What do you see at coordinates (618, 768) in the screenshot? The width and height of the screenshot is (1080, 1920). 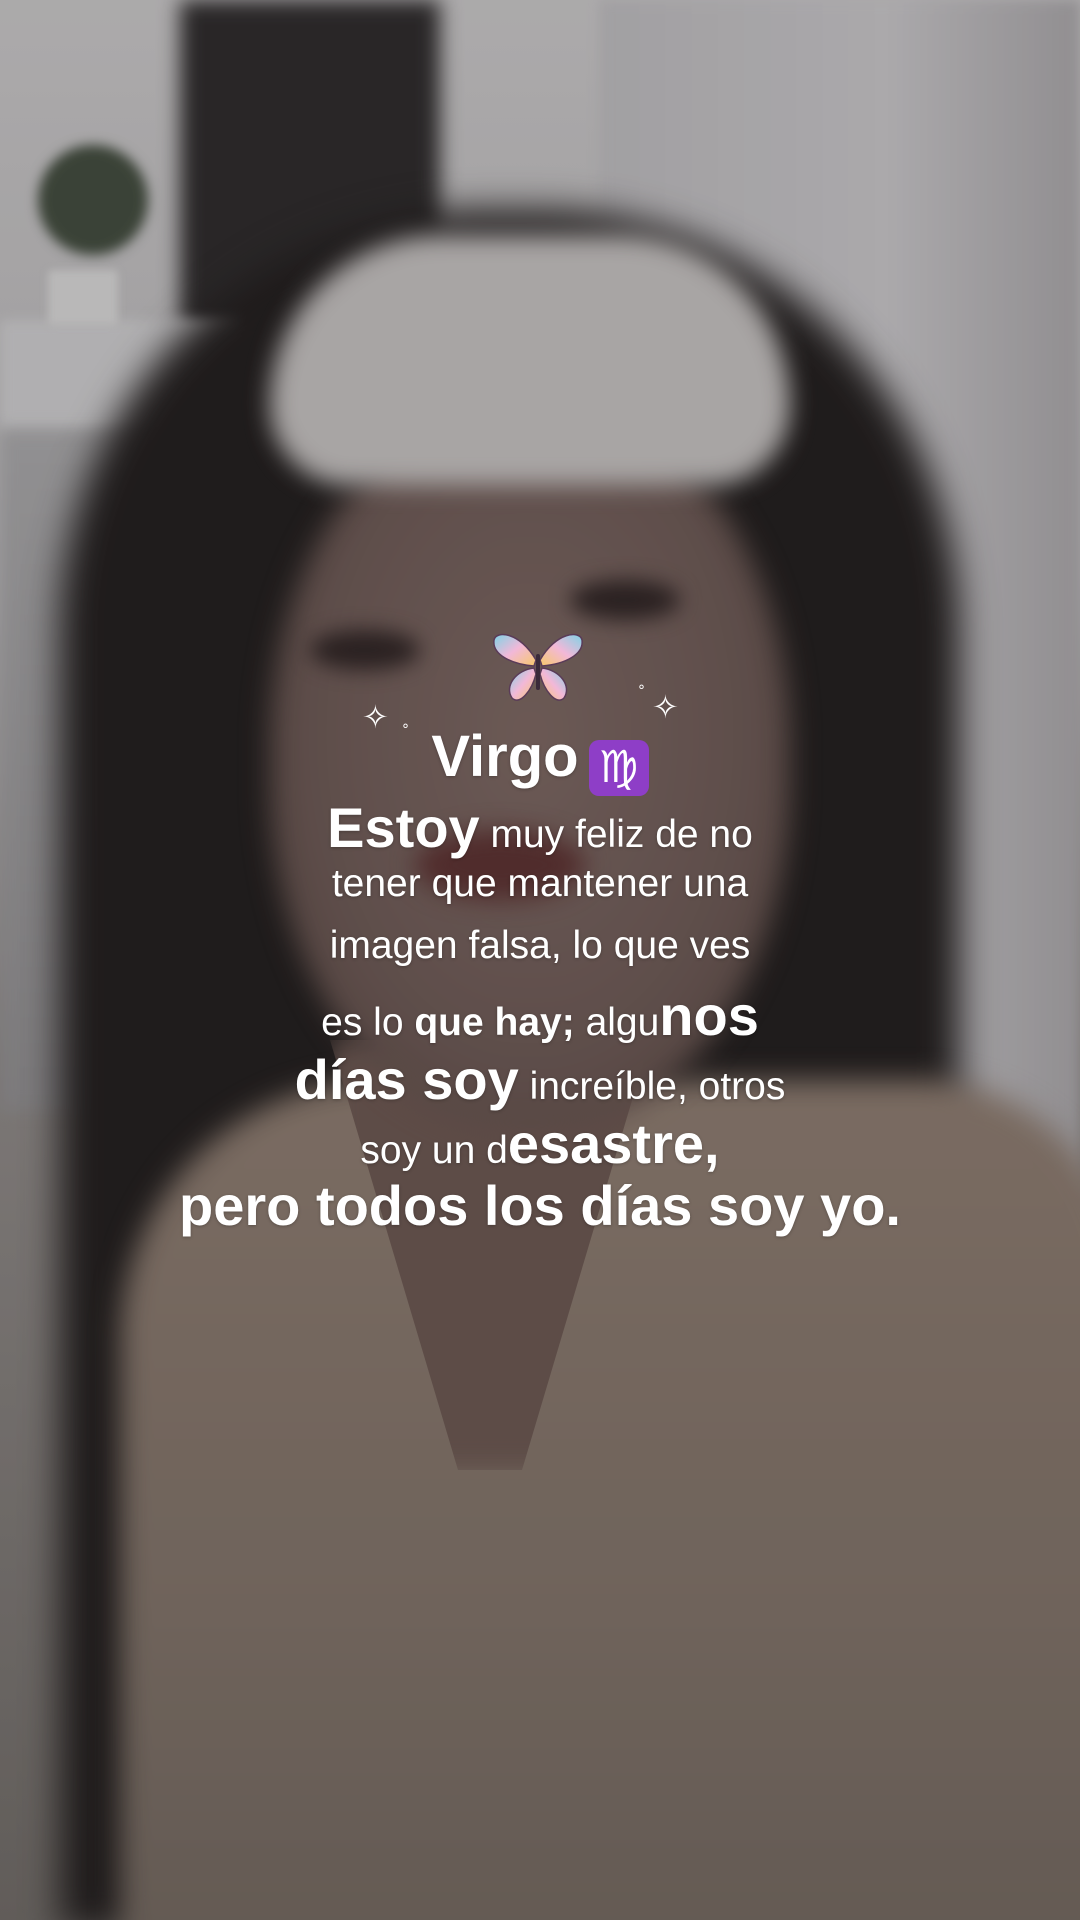 I see `virgo-symbol-icon: ♍` at bounding box center [618, 768].